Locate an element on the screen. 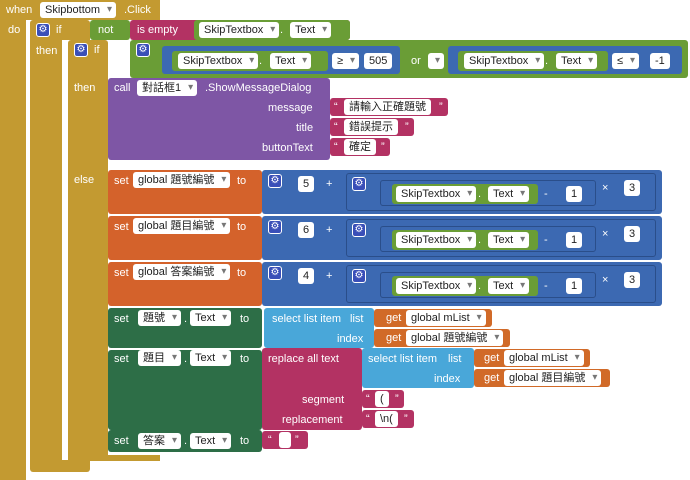  title-string-value: 錯誤提示 is located at coordinates (371, 127).